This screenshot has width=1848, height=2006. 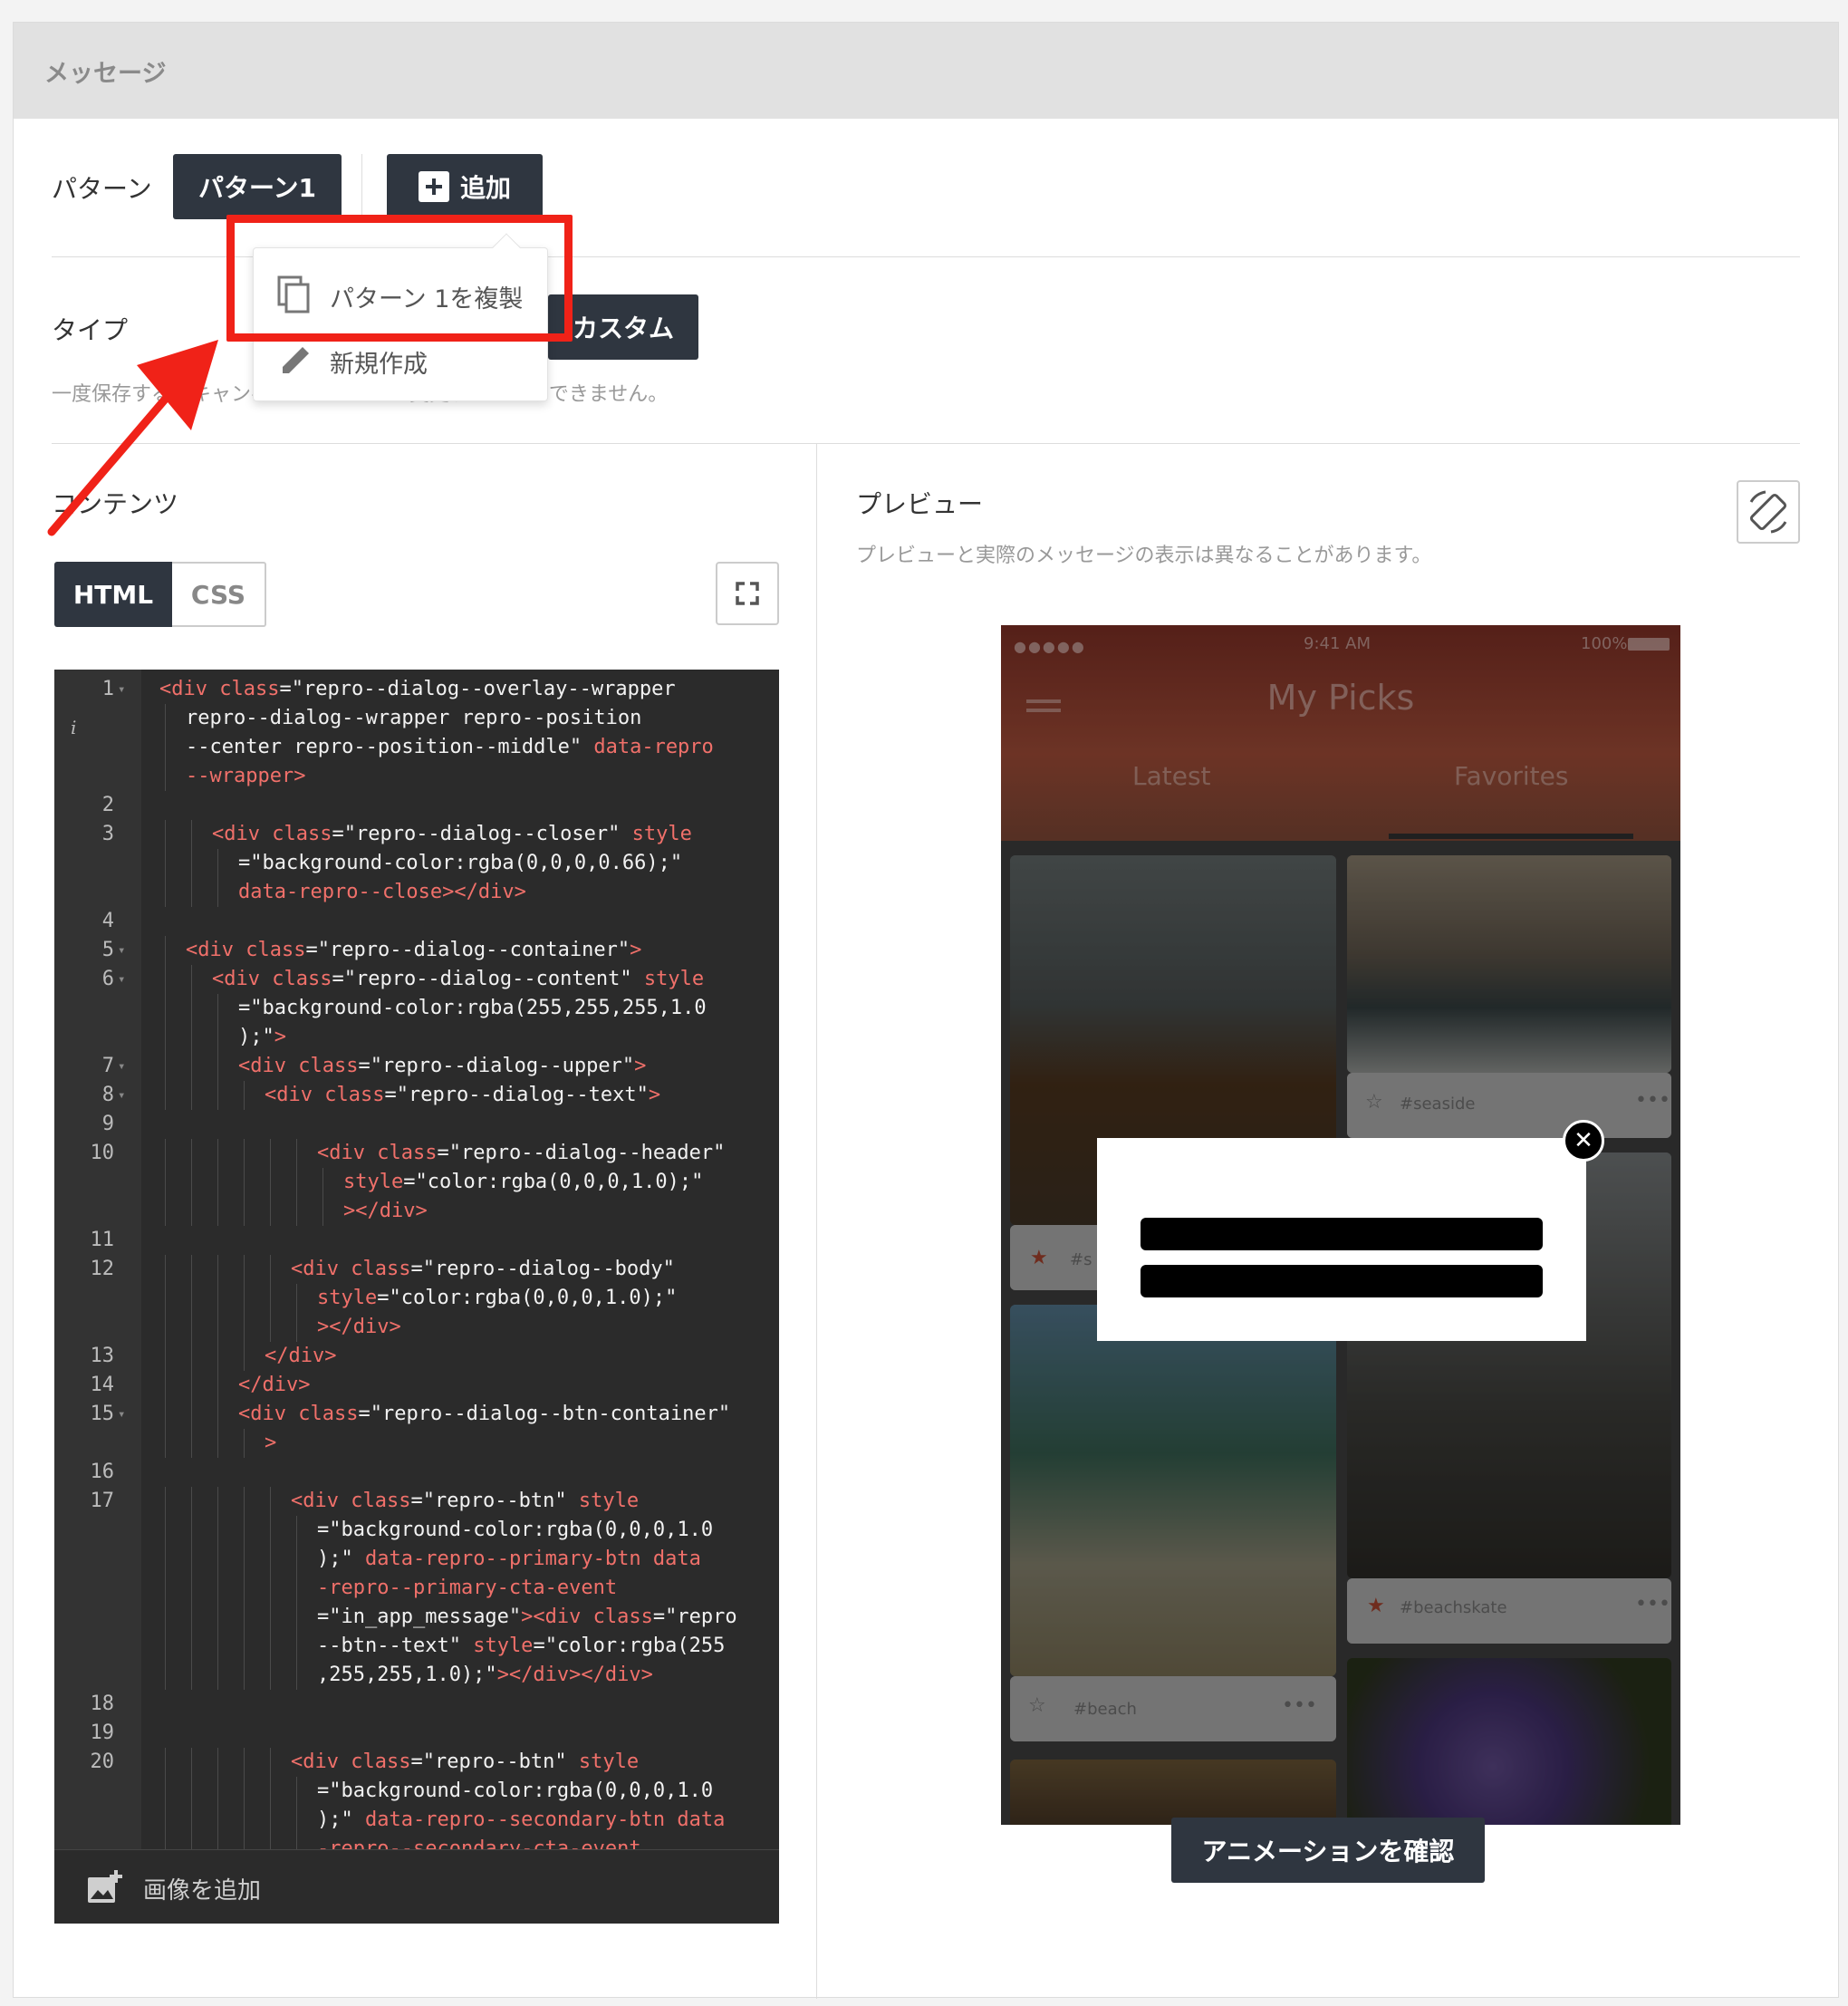 What do you see at coordinates (1328, 1850) in the screenshot?
I see `check-animation-button: アニメーションを確認` at bounding box center [1328, 1850].